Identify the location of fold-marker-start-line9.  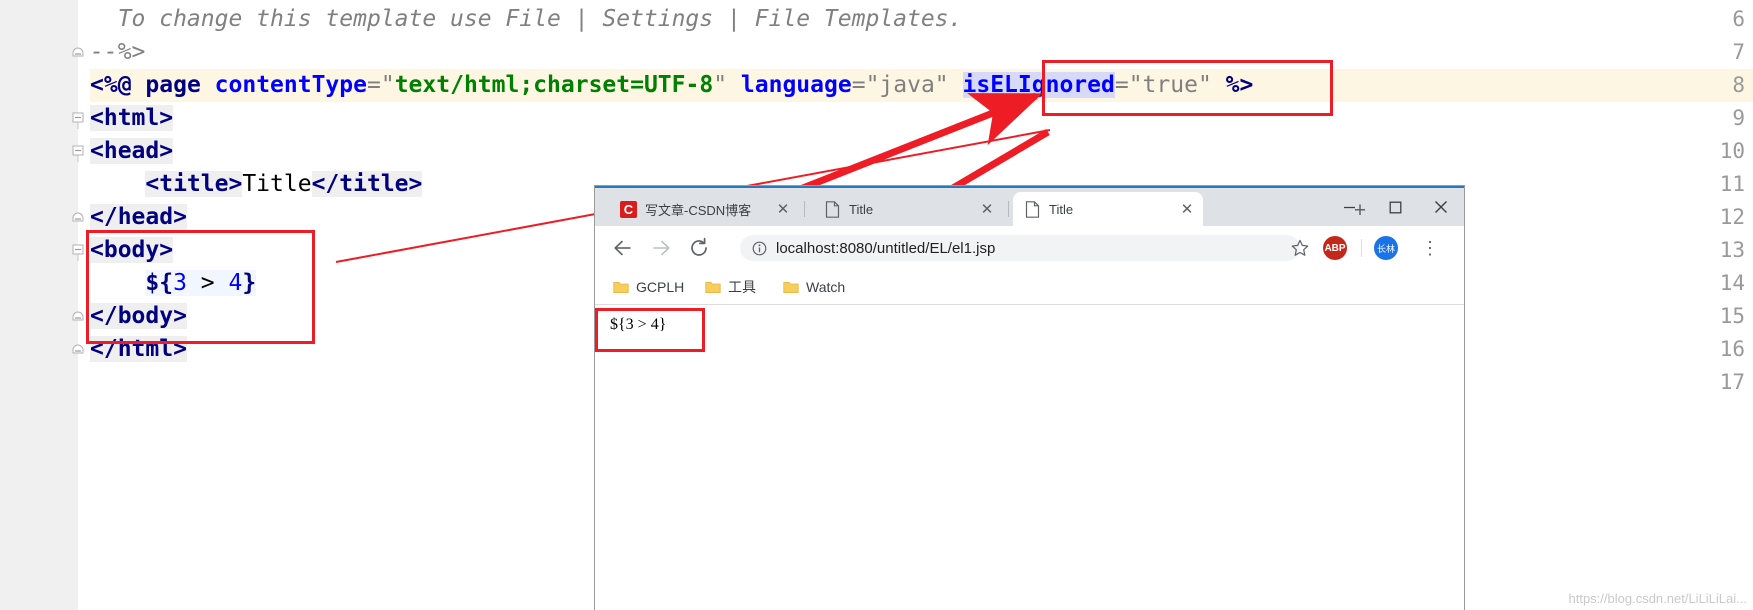
(78, 118).